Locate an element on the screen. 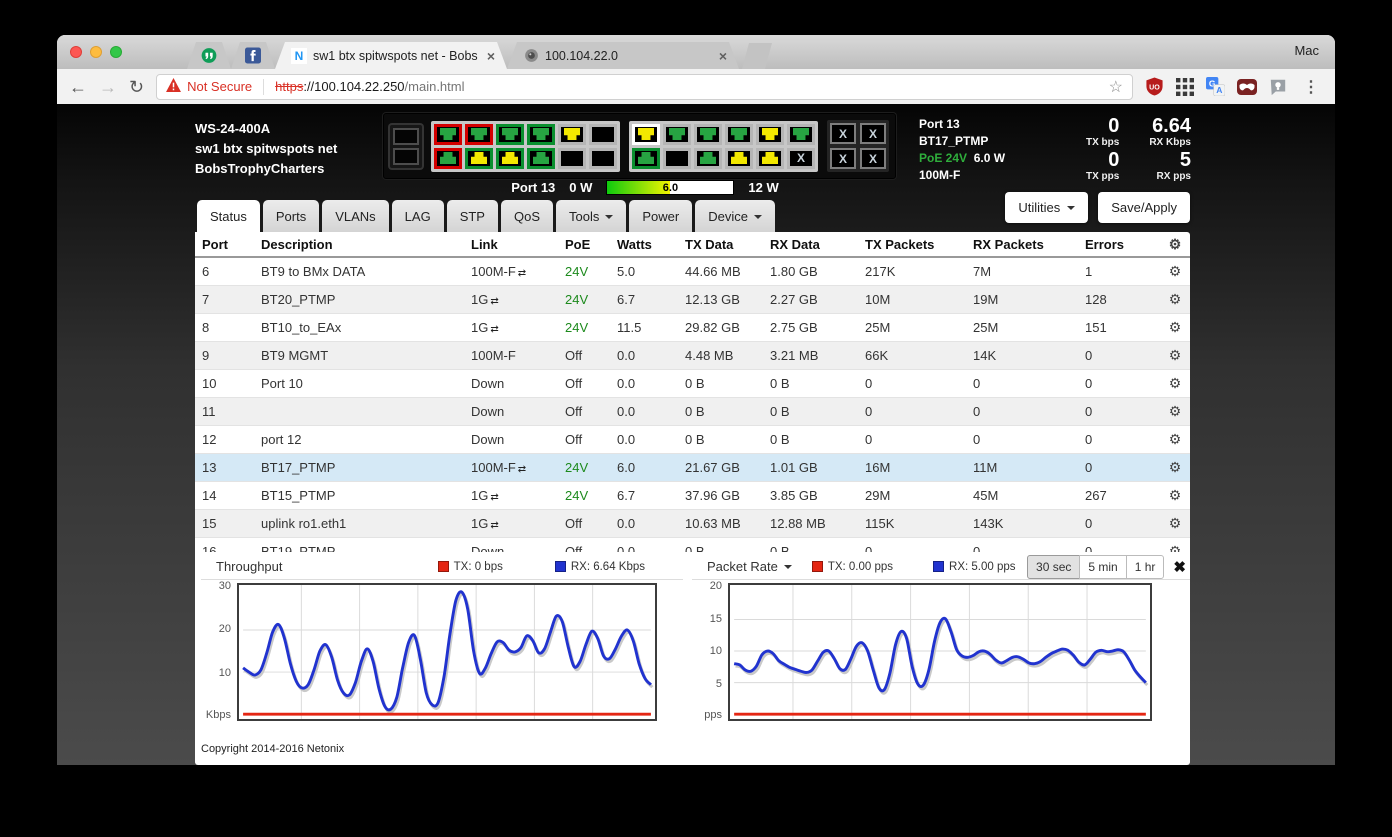  tab-vlans: VLANs is located at coordinates (355, 216).